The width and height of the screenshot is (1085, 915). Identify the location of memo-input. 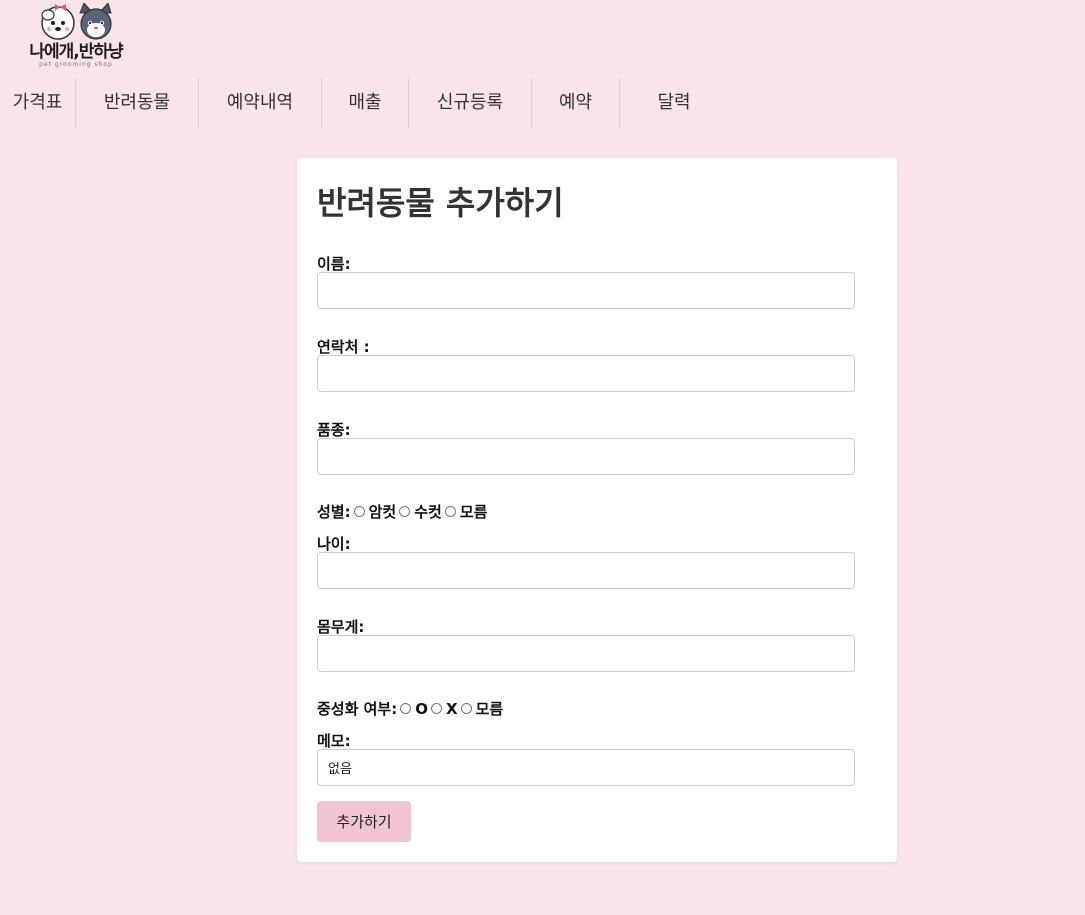
(586, 767).